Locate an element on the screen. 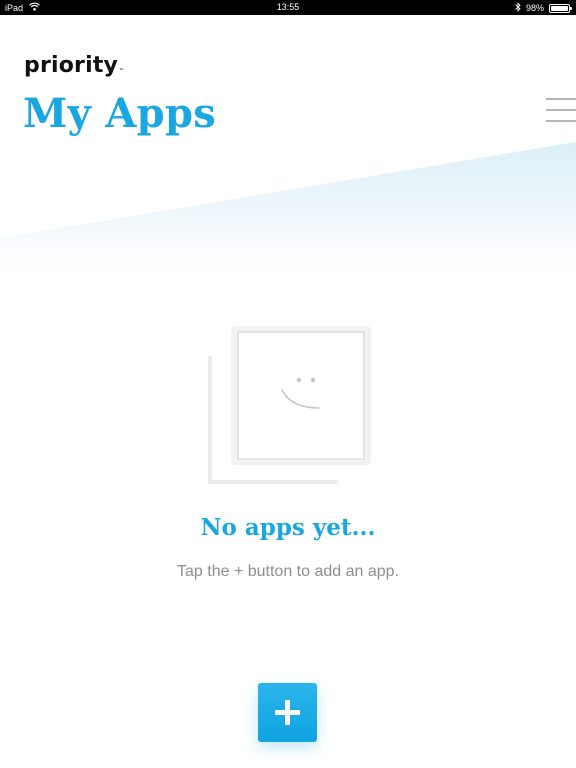  battery-percent: 98% is located at coordinates (534, 8).